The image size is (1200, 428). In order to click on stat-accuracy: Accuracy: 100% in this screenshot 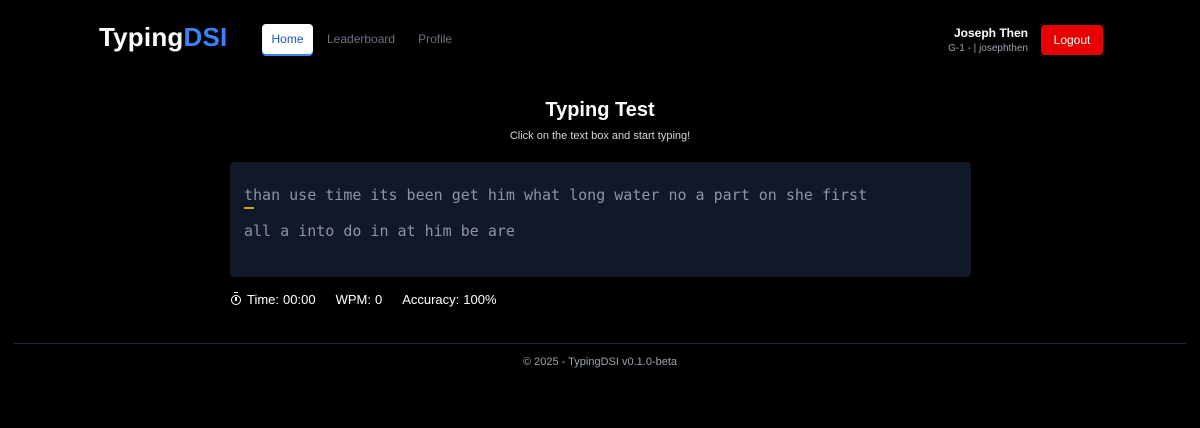, I will do `click(449, 299)`.